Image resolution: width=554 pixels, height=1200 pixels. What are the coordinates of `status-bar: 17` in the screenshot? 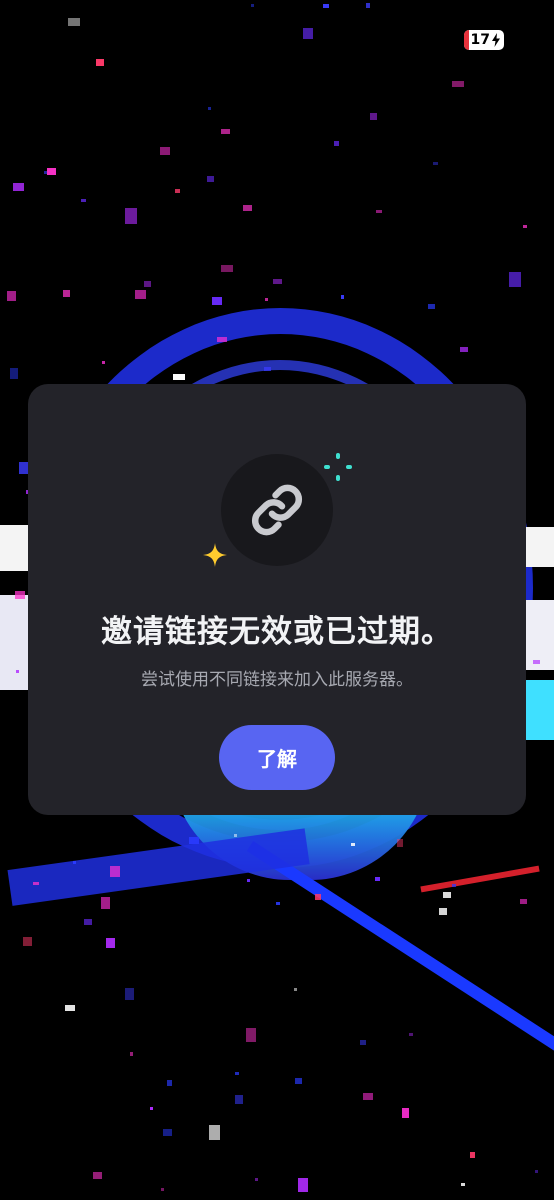 It's located at (483, 40).